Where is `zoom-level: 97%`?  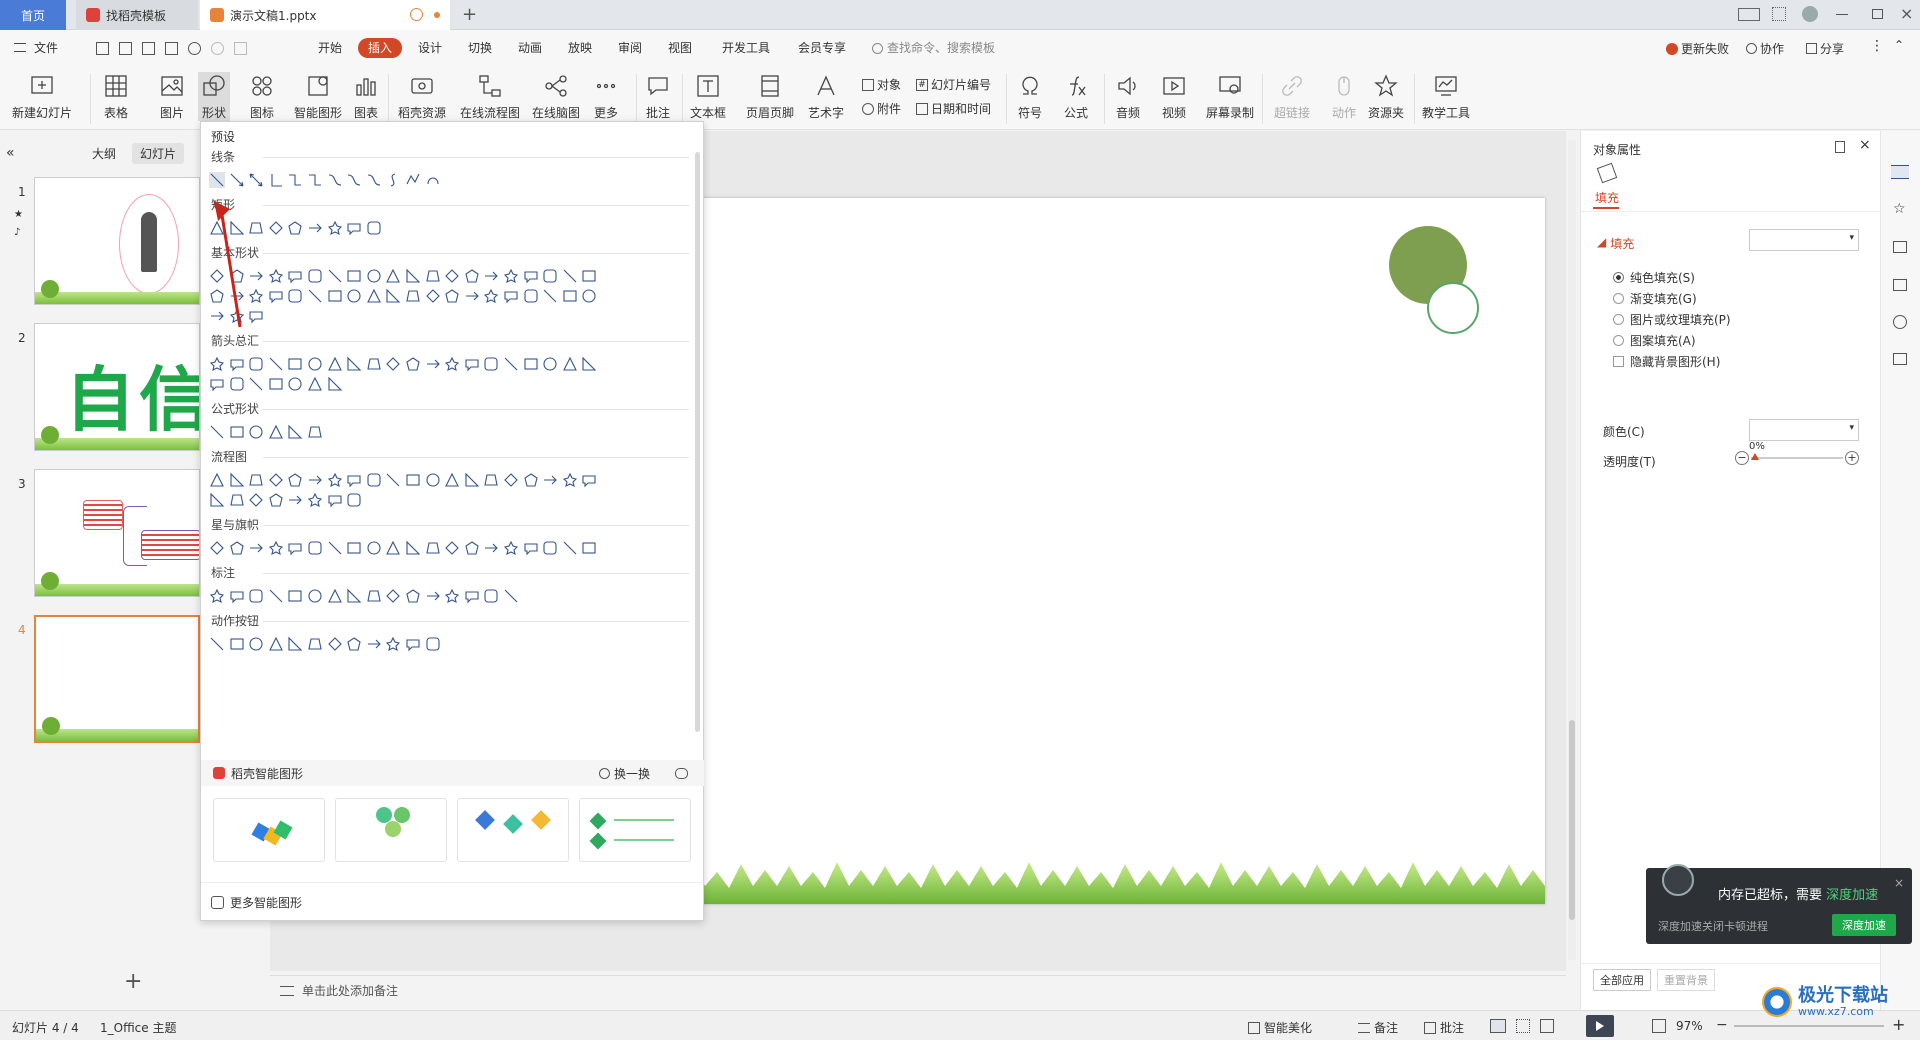
zoom-level: 97% is located at coordinates (1689, 1026).